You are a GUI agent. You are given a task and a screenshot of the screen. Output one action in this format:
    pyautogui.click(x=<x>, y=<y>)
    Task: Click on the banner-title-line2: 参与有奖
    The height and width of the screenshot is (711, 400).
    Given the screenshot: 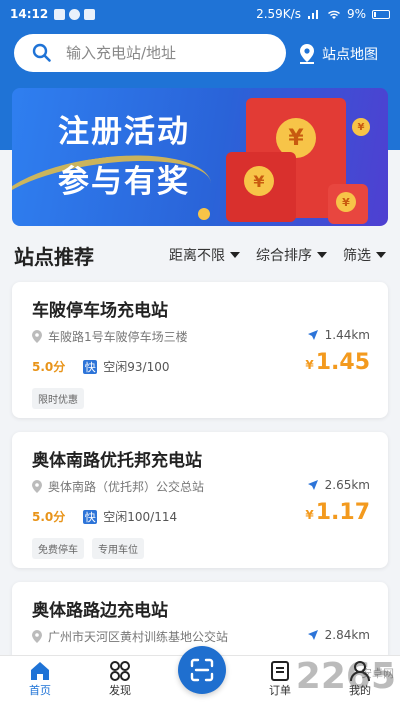 What is the action you would take?
    pyautogui.click(x=124, y=182)
    